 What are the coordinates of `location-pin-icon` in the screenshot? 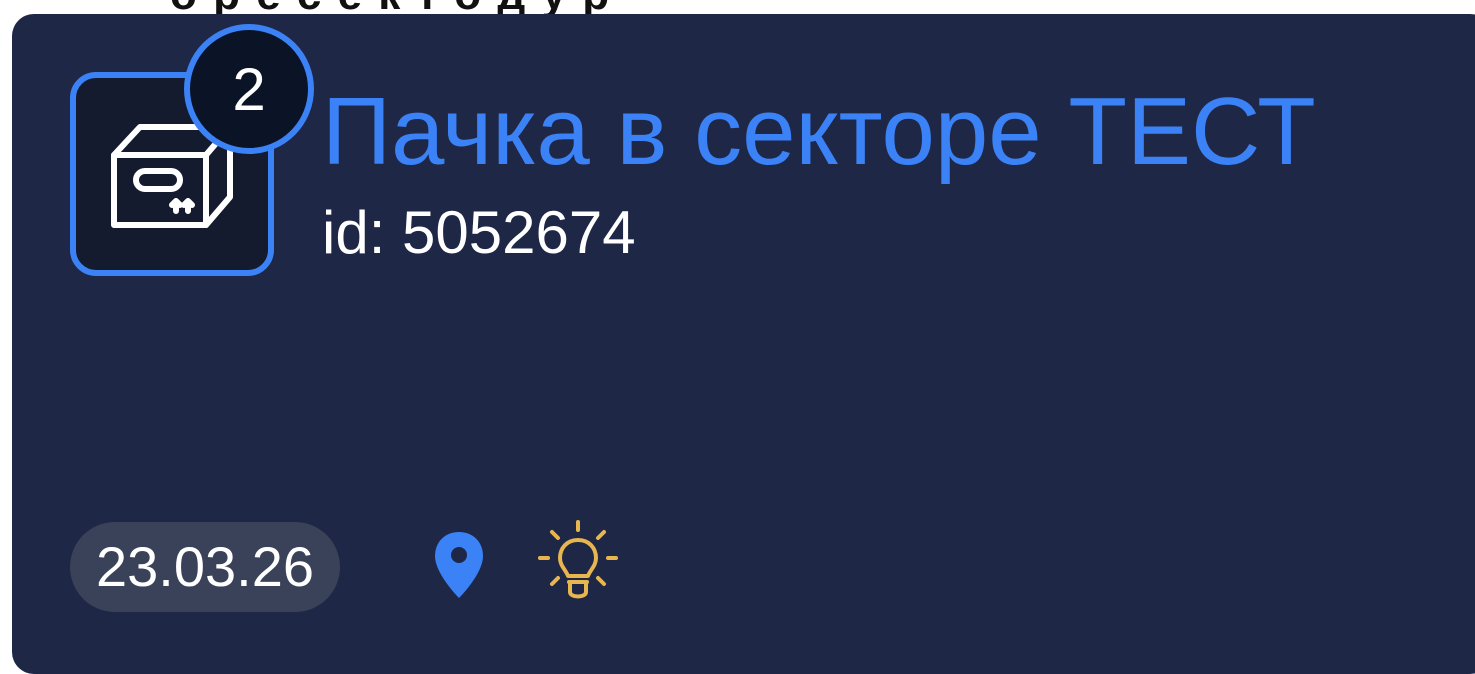 It's located at (459, 565).